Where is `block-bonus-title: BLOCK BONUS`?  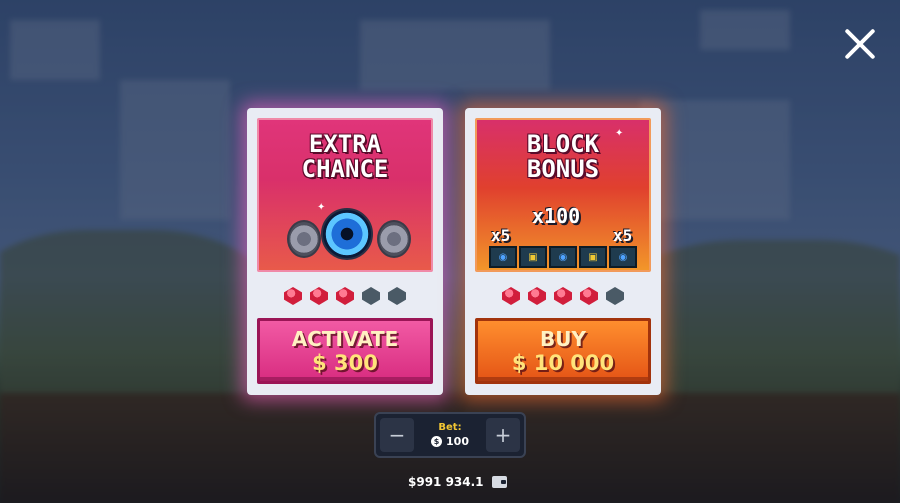
block-bonus-title: BLOCK BONUS is located at coordinates (563, 157).